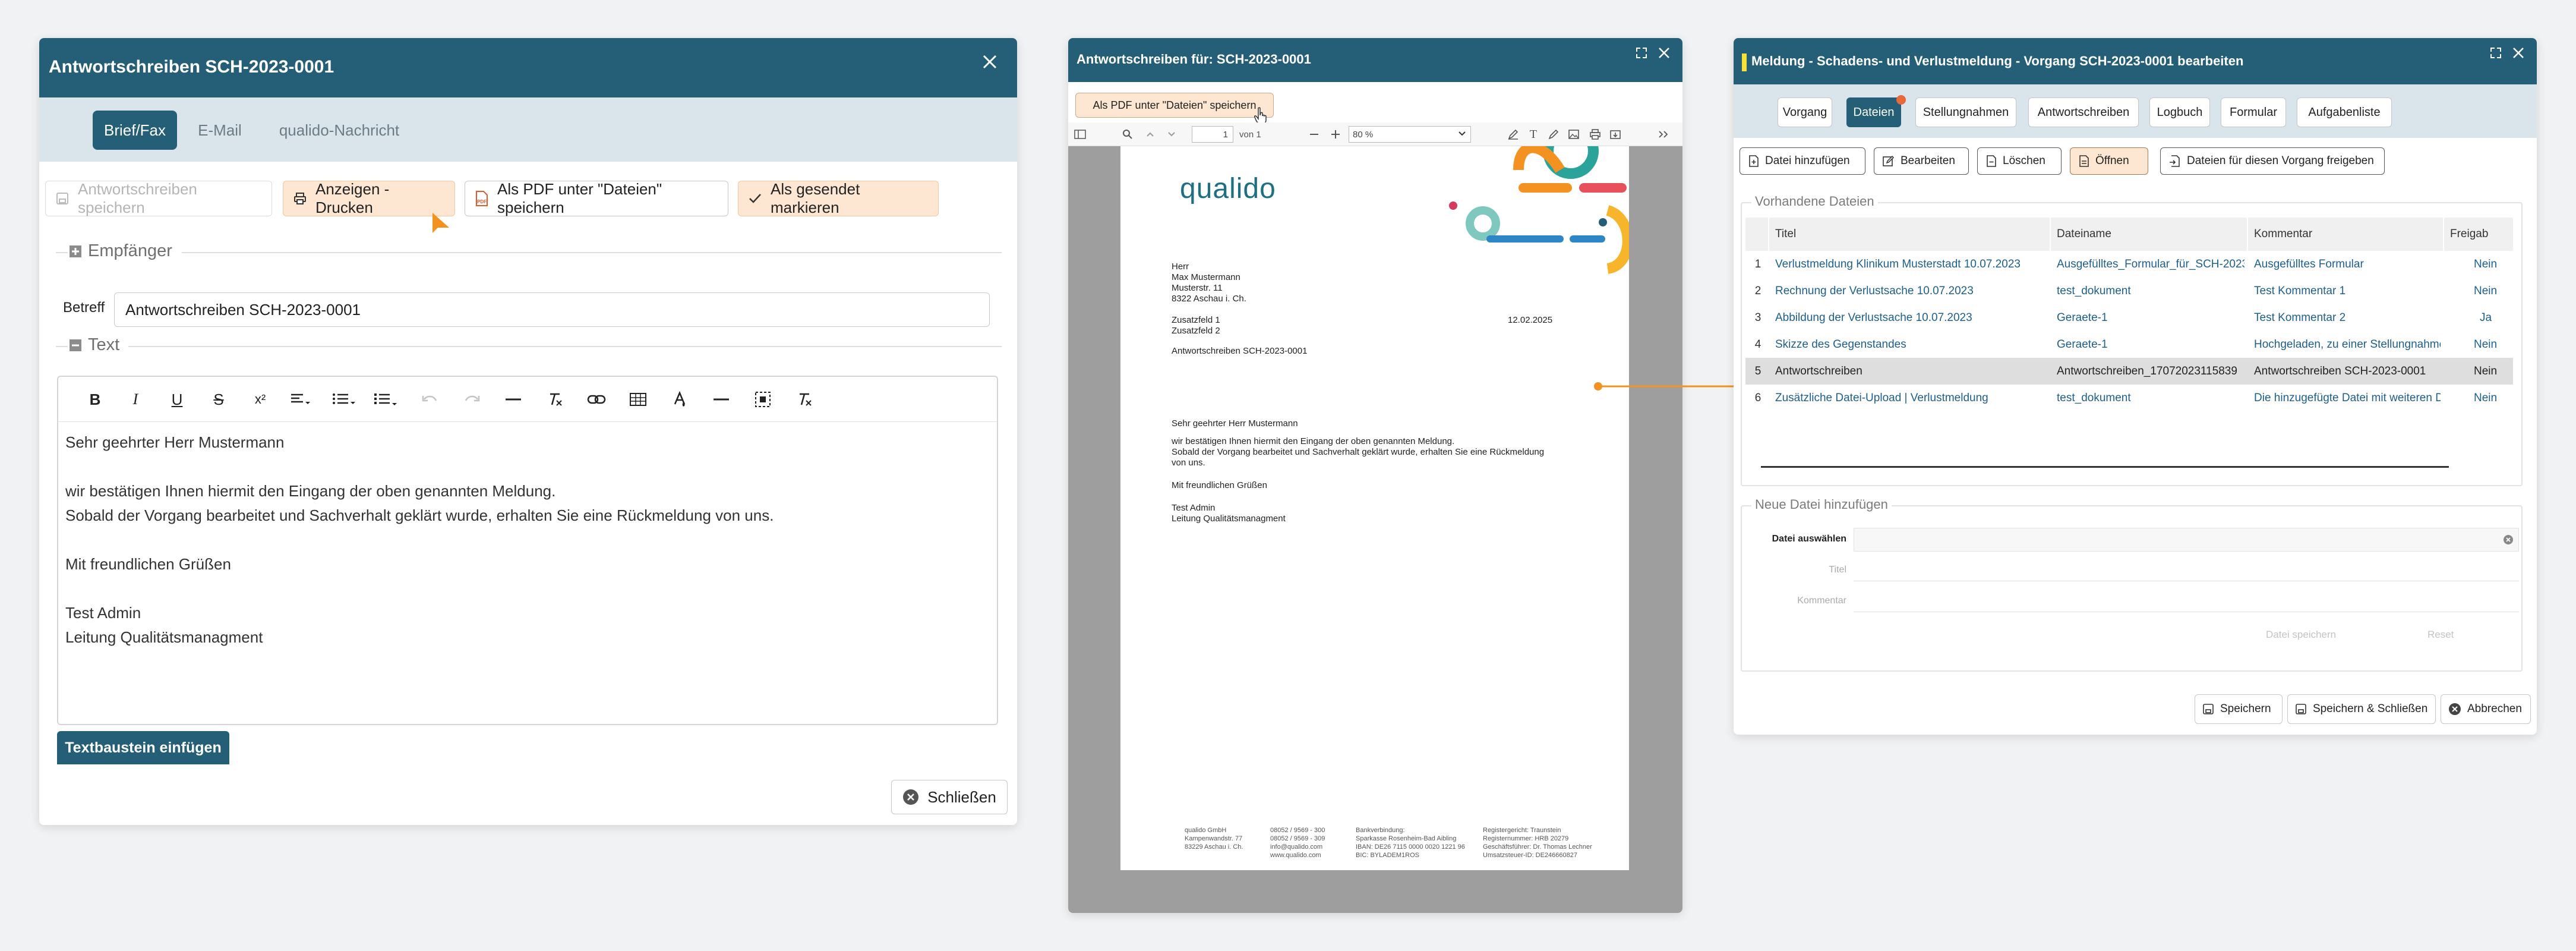 Image resolution: width=2576 pixels, height=951 pixels. I want to click on kommentar-input, so click(2186, 600).